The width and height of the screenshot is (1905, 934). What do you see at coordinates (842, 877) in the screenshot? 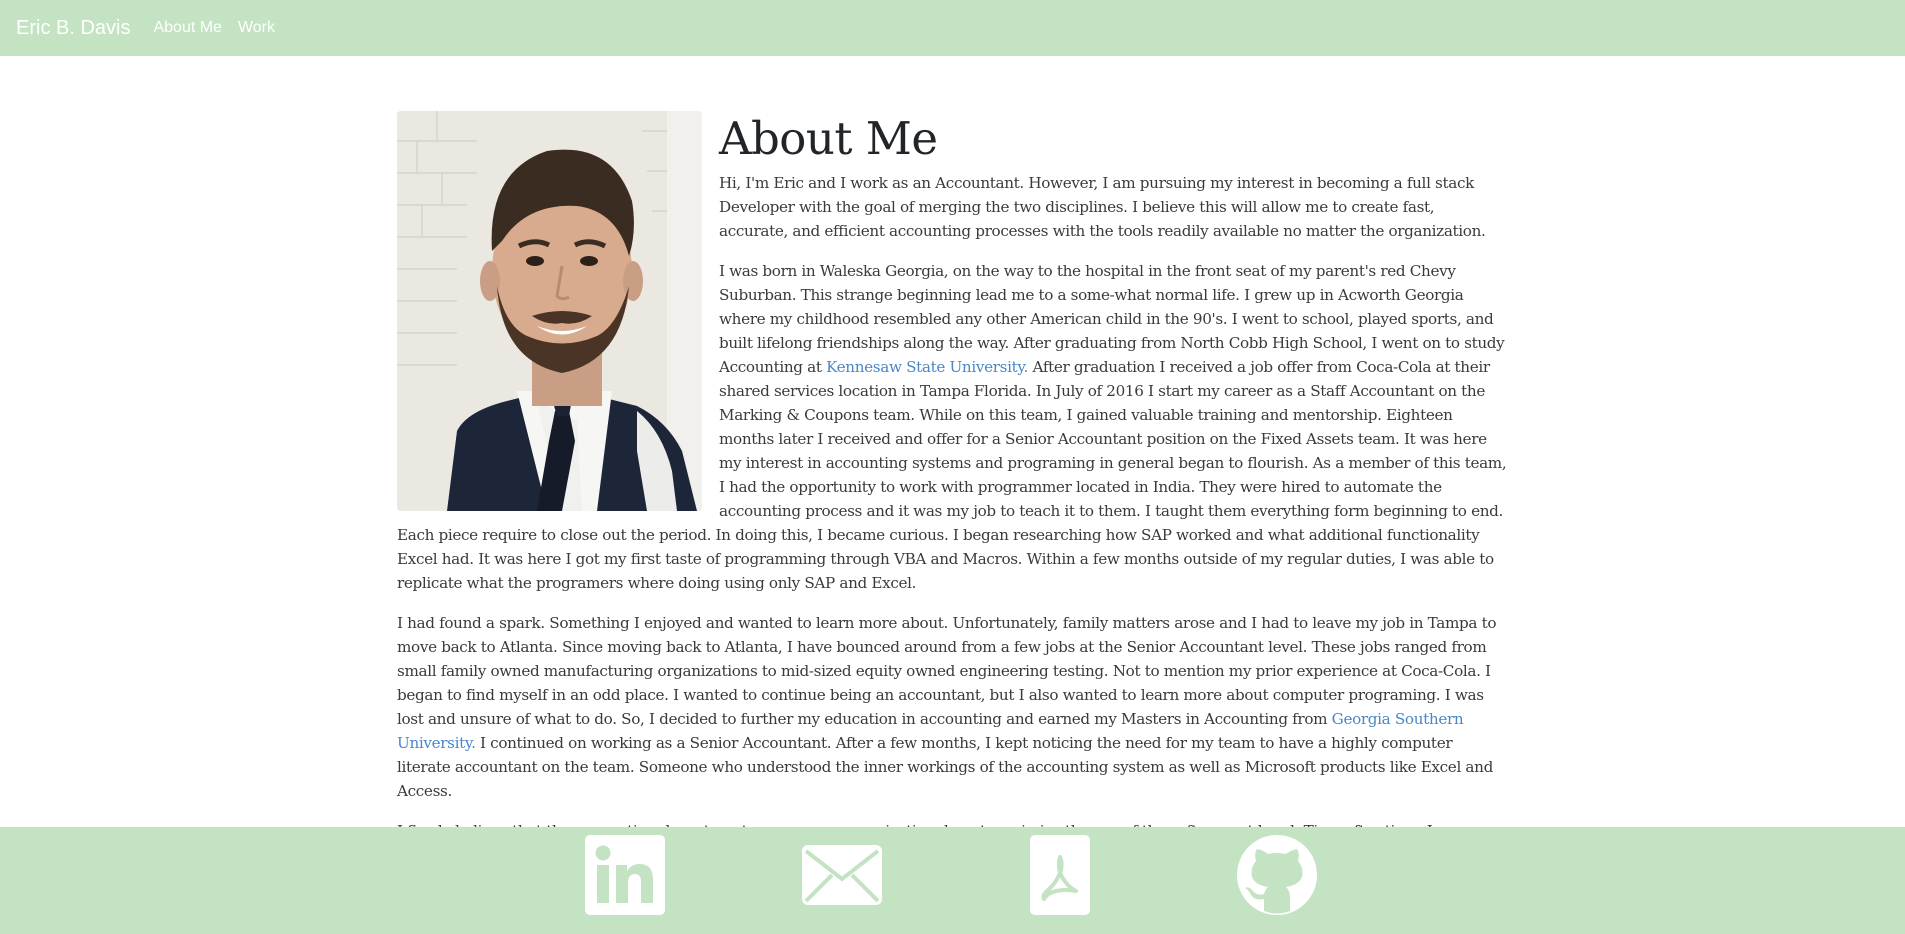
I see `email-icon` at bounding box center [842, 877].